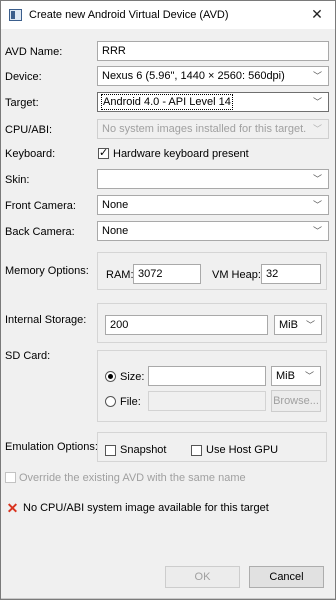 Image resolution: width=336 pixels, height=600 pixels. Describe the element at coordinates (236, 275) in the screenshot. I see `vm-heap-label: VM Heap:` at that location.